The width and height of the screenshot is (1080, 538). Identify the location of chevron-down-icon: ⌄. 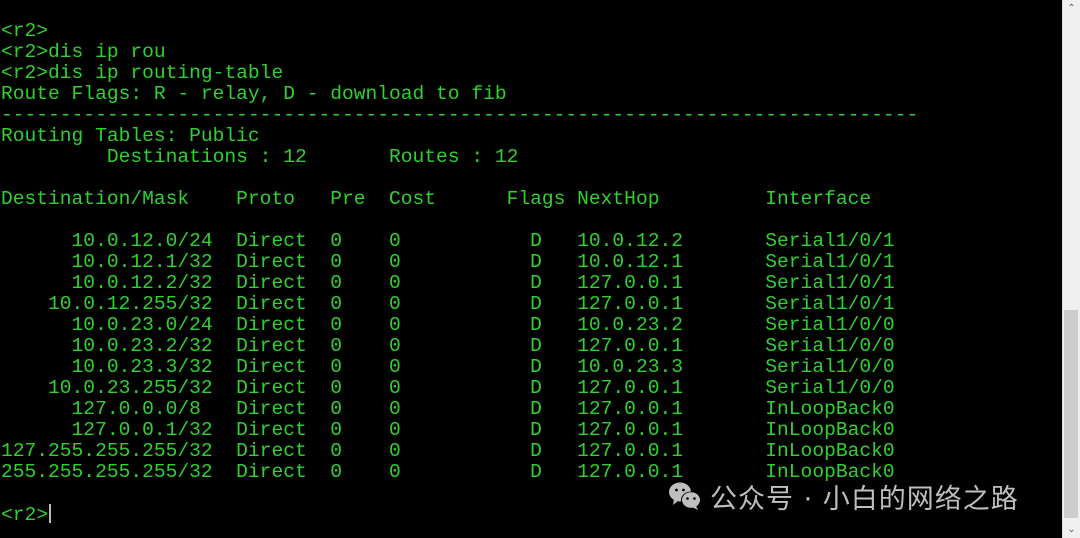
(1071, 529).